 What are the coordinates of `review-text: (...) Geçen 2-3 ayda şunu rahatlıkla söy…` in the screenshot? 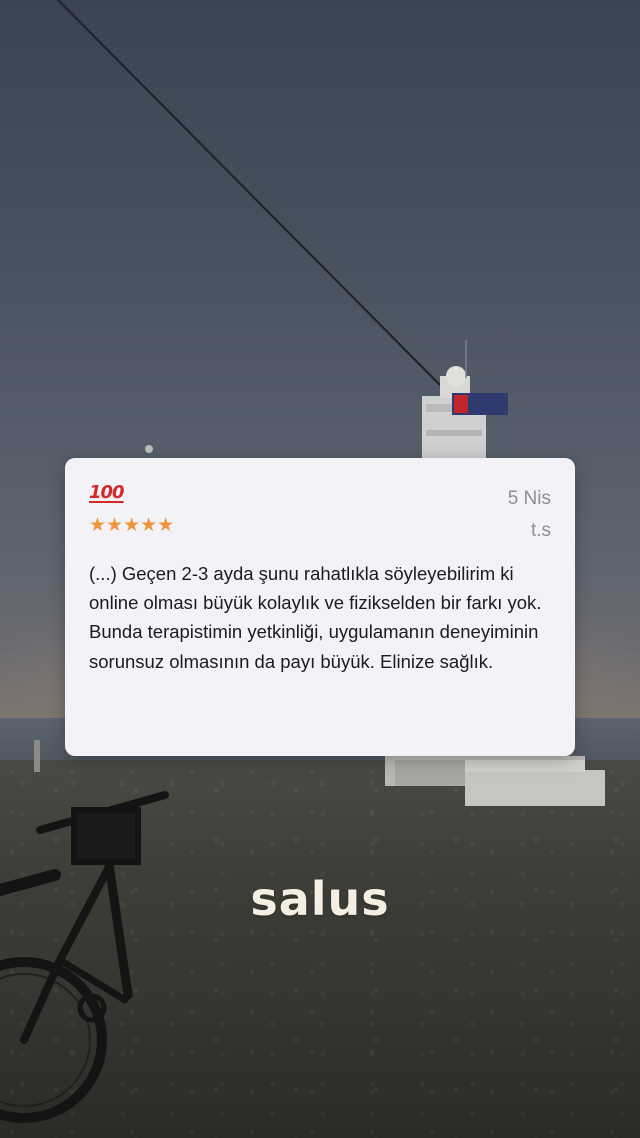 It's located at (315, 617).